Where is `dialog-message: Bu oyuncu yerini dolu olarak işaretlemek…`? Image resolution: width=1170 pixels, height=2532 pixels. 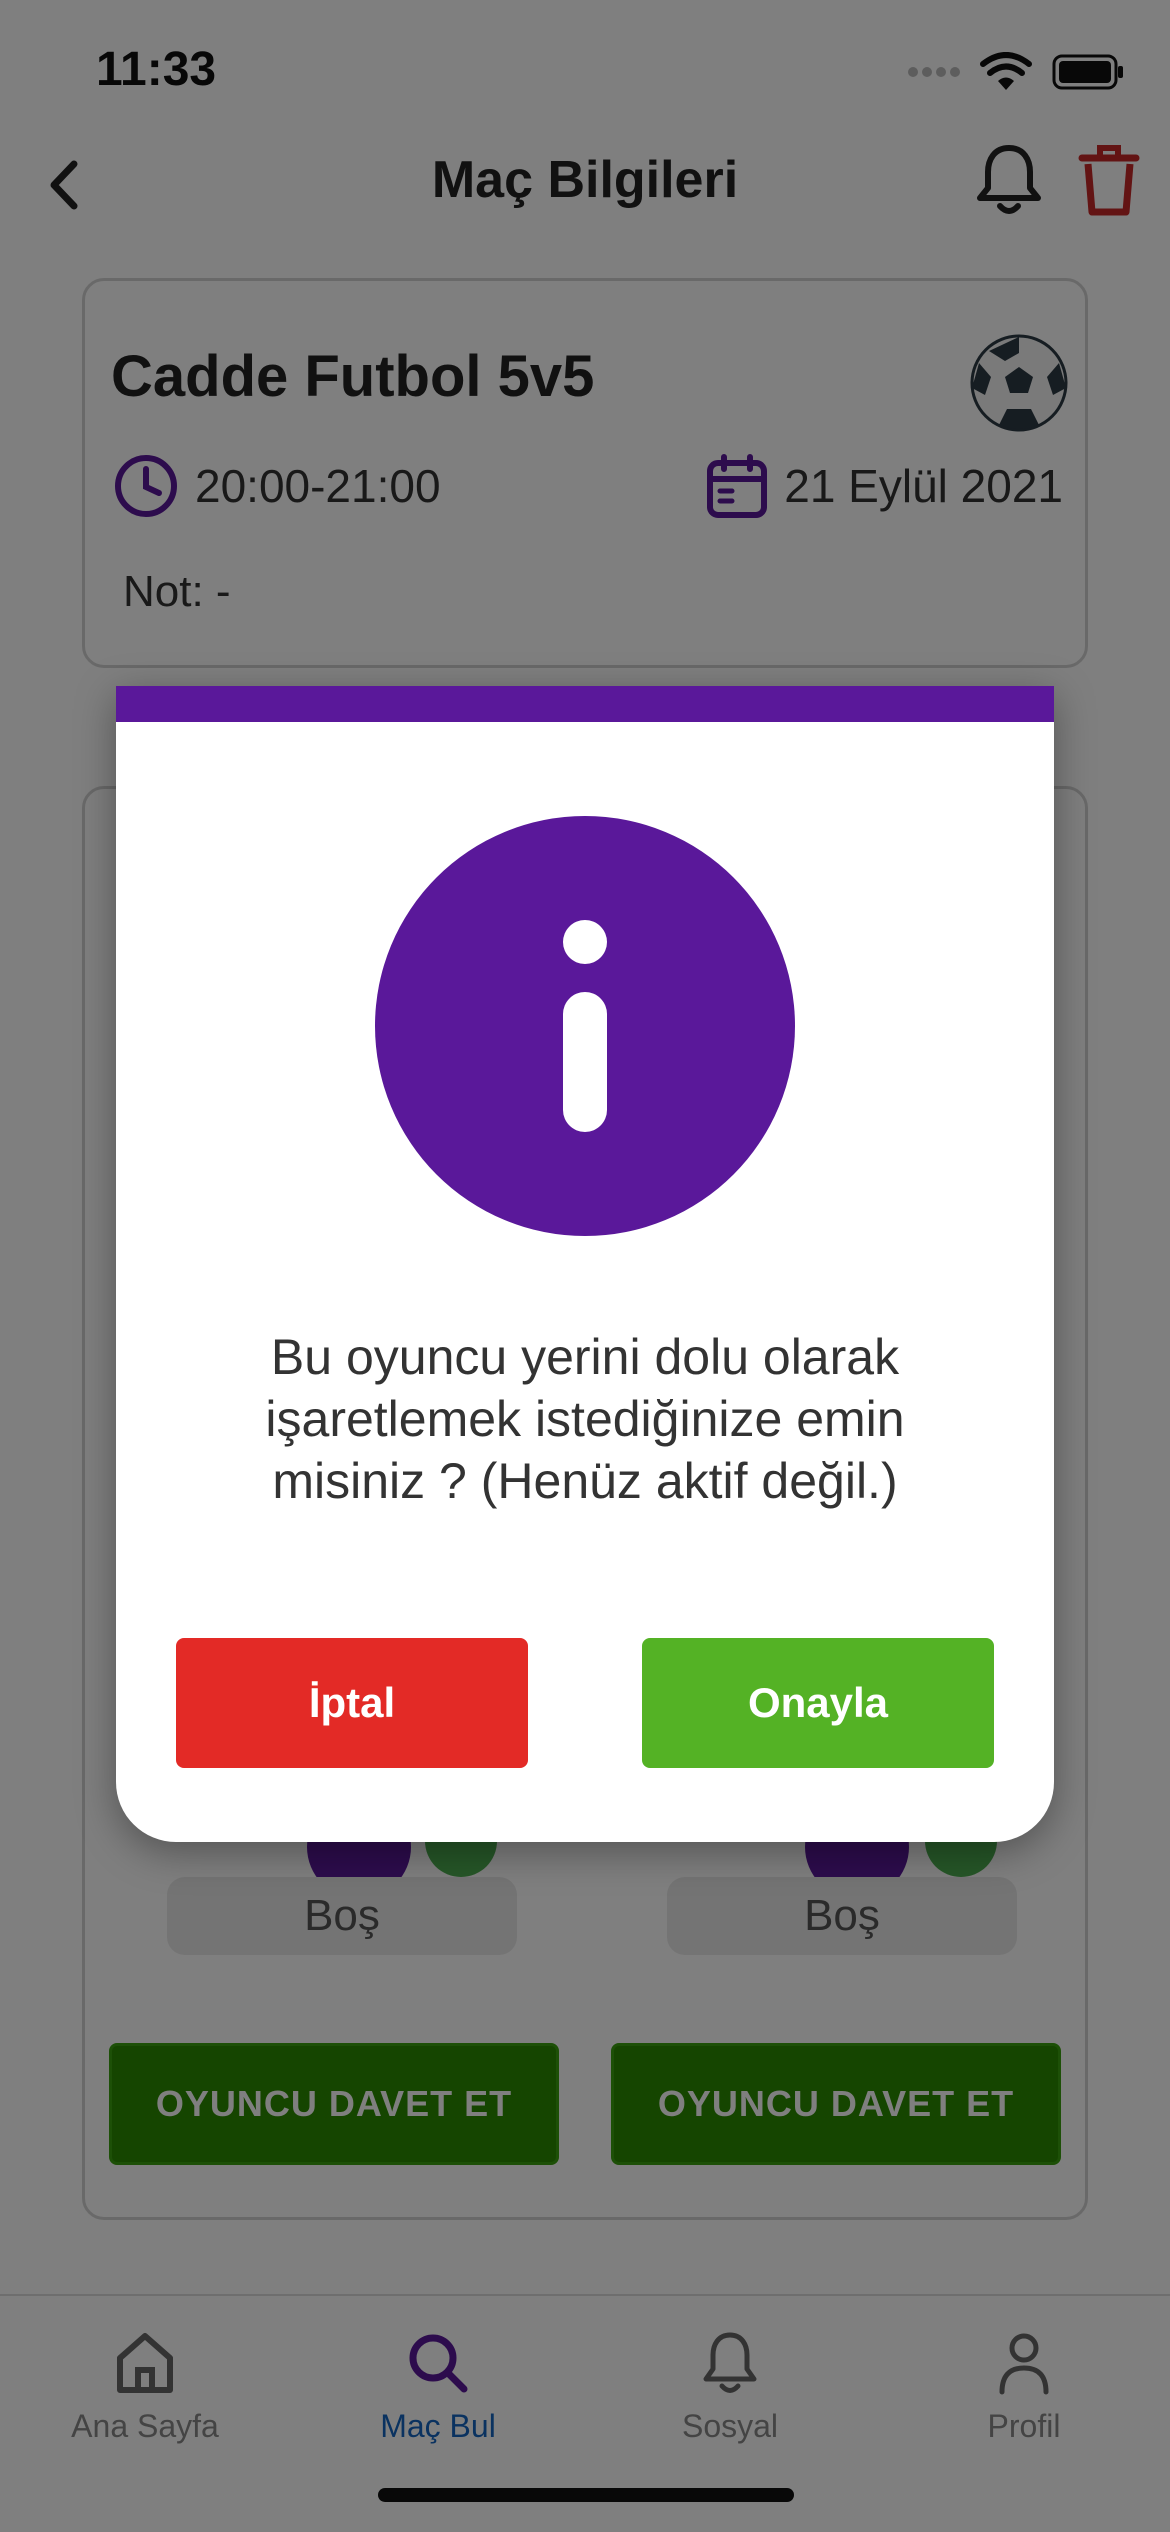
dialog-message: Bu oyuncu yerini dolu olarak işaretlemek… is located at coordinates (585, 1419).